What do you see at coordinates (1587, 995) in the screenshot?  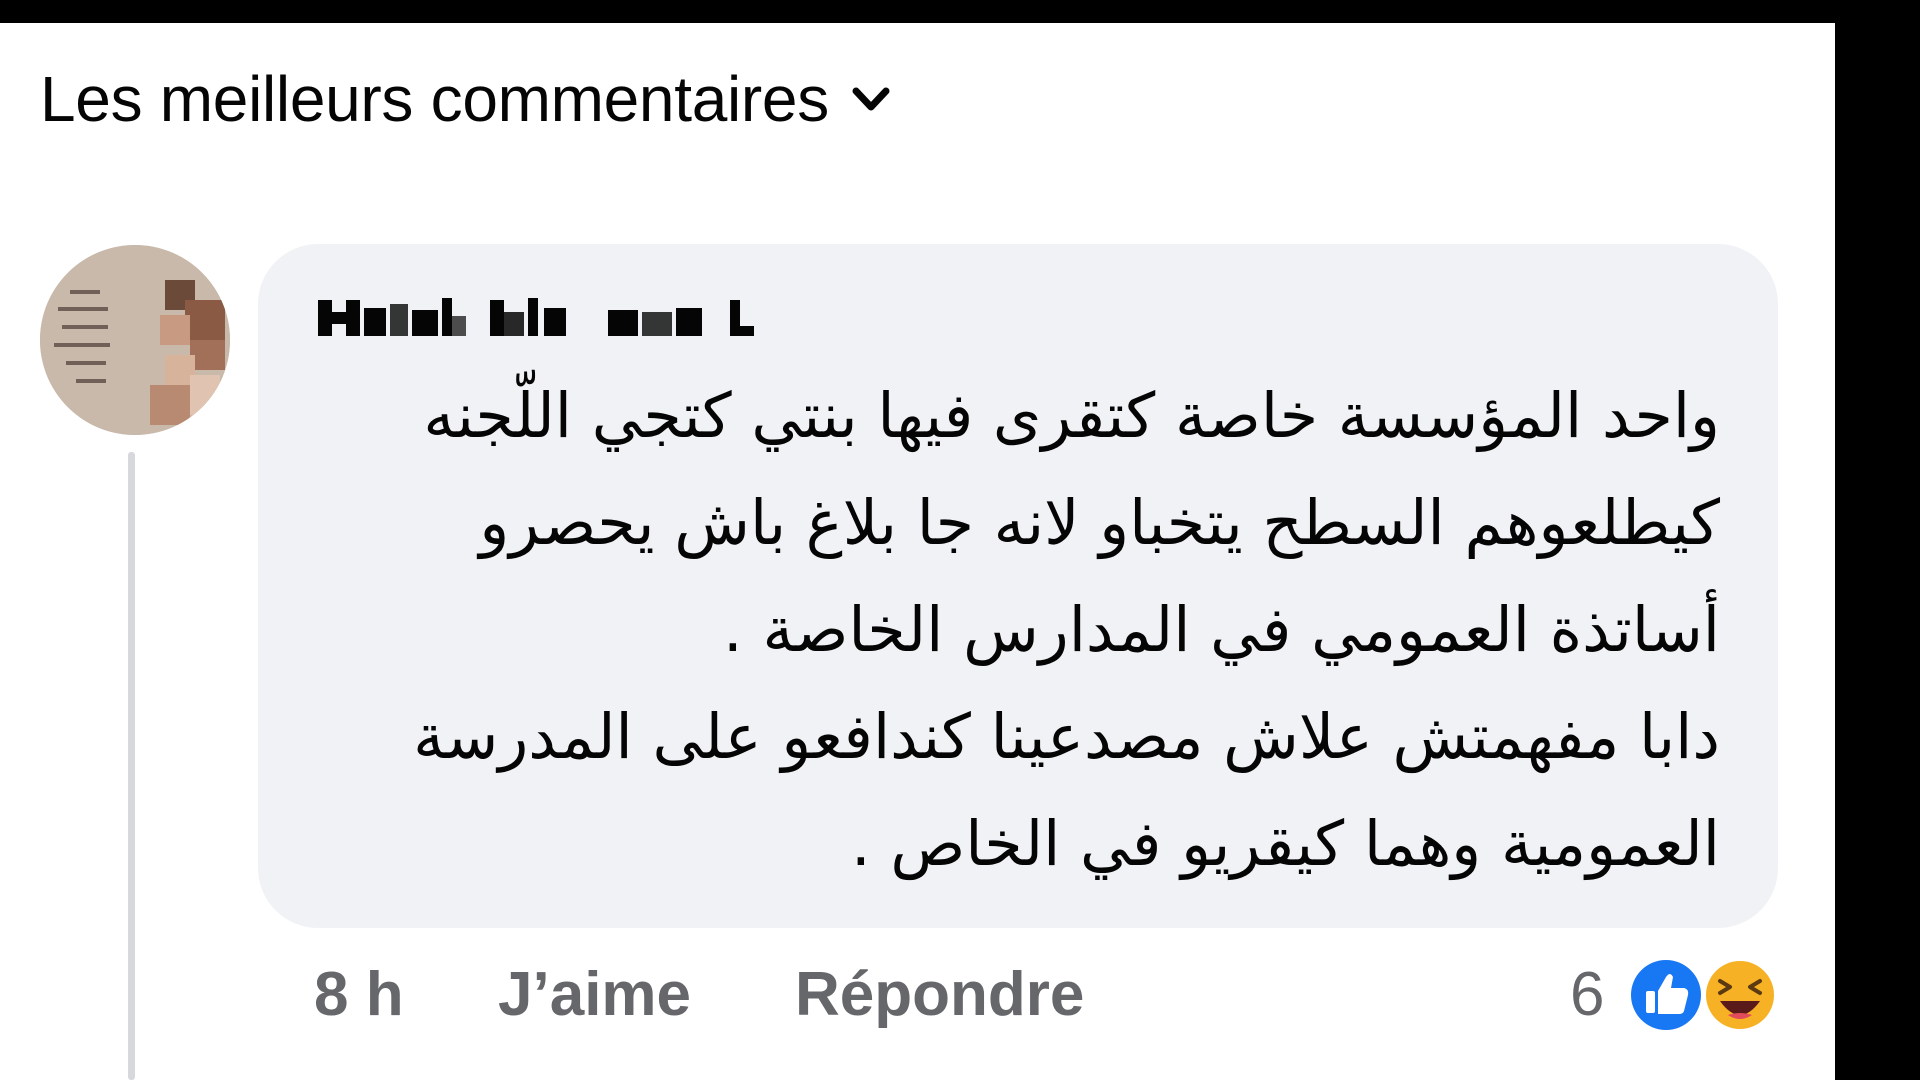 I see `reaction-count: 6` at bounding box center [1587, 995].